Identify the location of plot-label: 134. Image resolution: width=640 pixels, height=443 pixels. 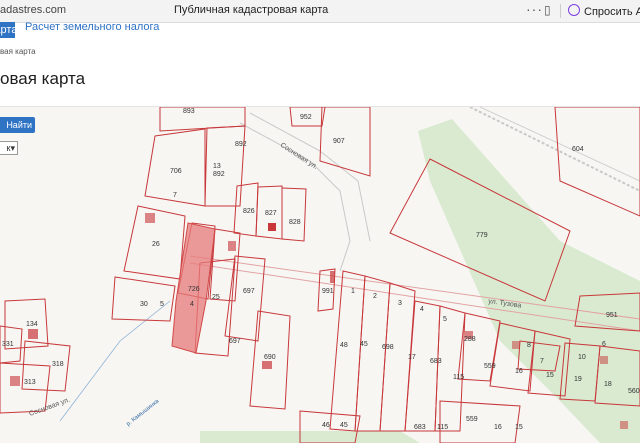
(32, 324).